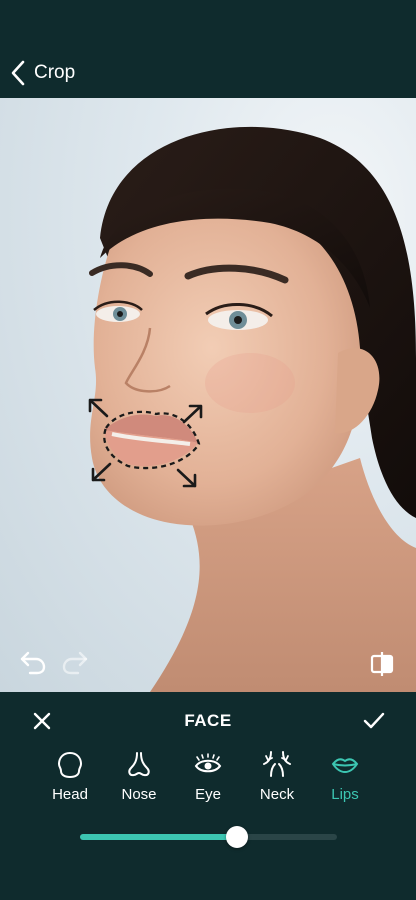 This screenshot has width=416, height=900. Describe the element at coordinates (208, 794) in the screenshot. I see `tool-label: Eye` at that location.